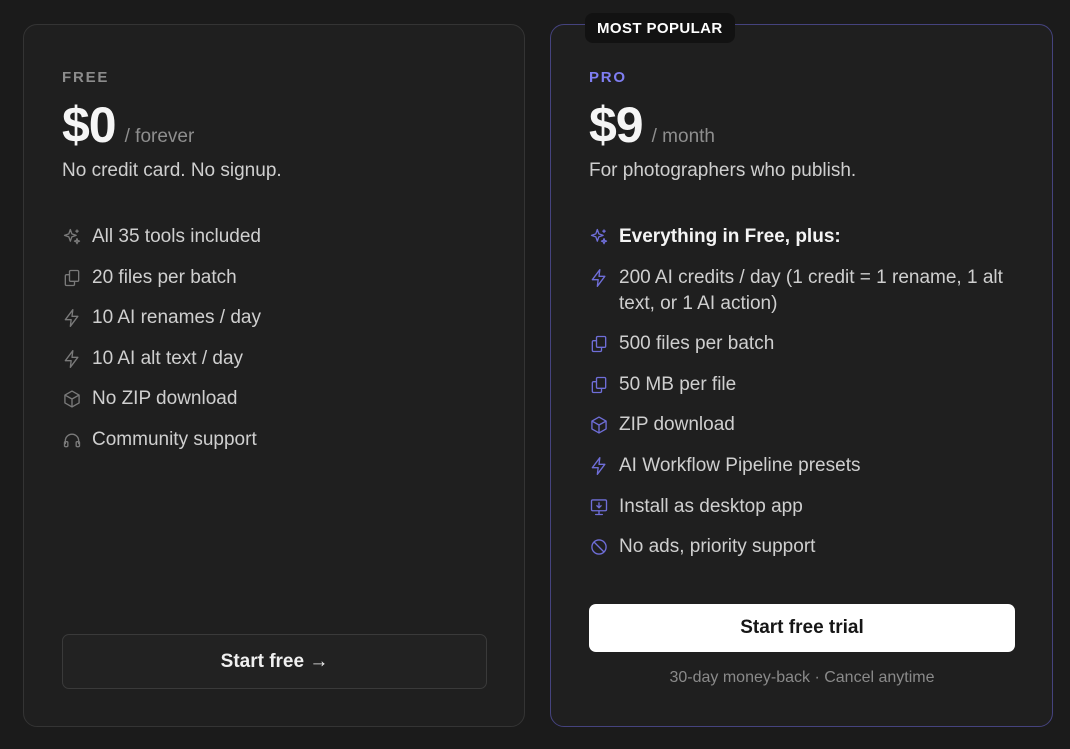  Describe the element at coordinates (683, 136) in the screenshot. I see `pro-period: / month` at that location.